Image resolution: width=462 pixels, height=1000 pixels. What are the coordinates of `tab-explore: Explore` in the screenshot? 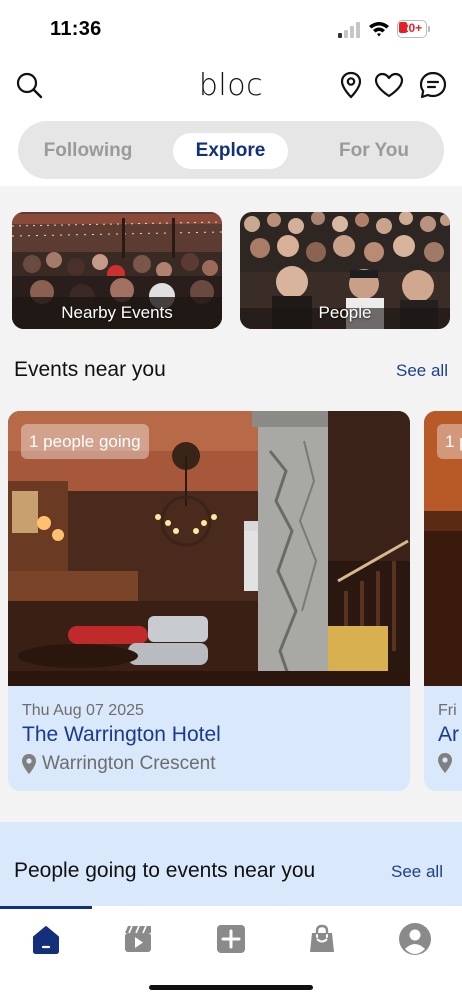 It's located at (230, 151).